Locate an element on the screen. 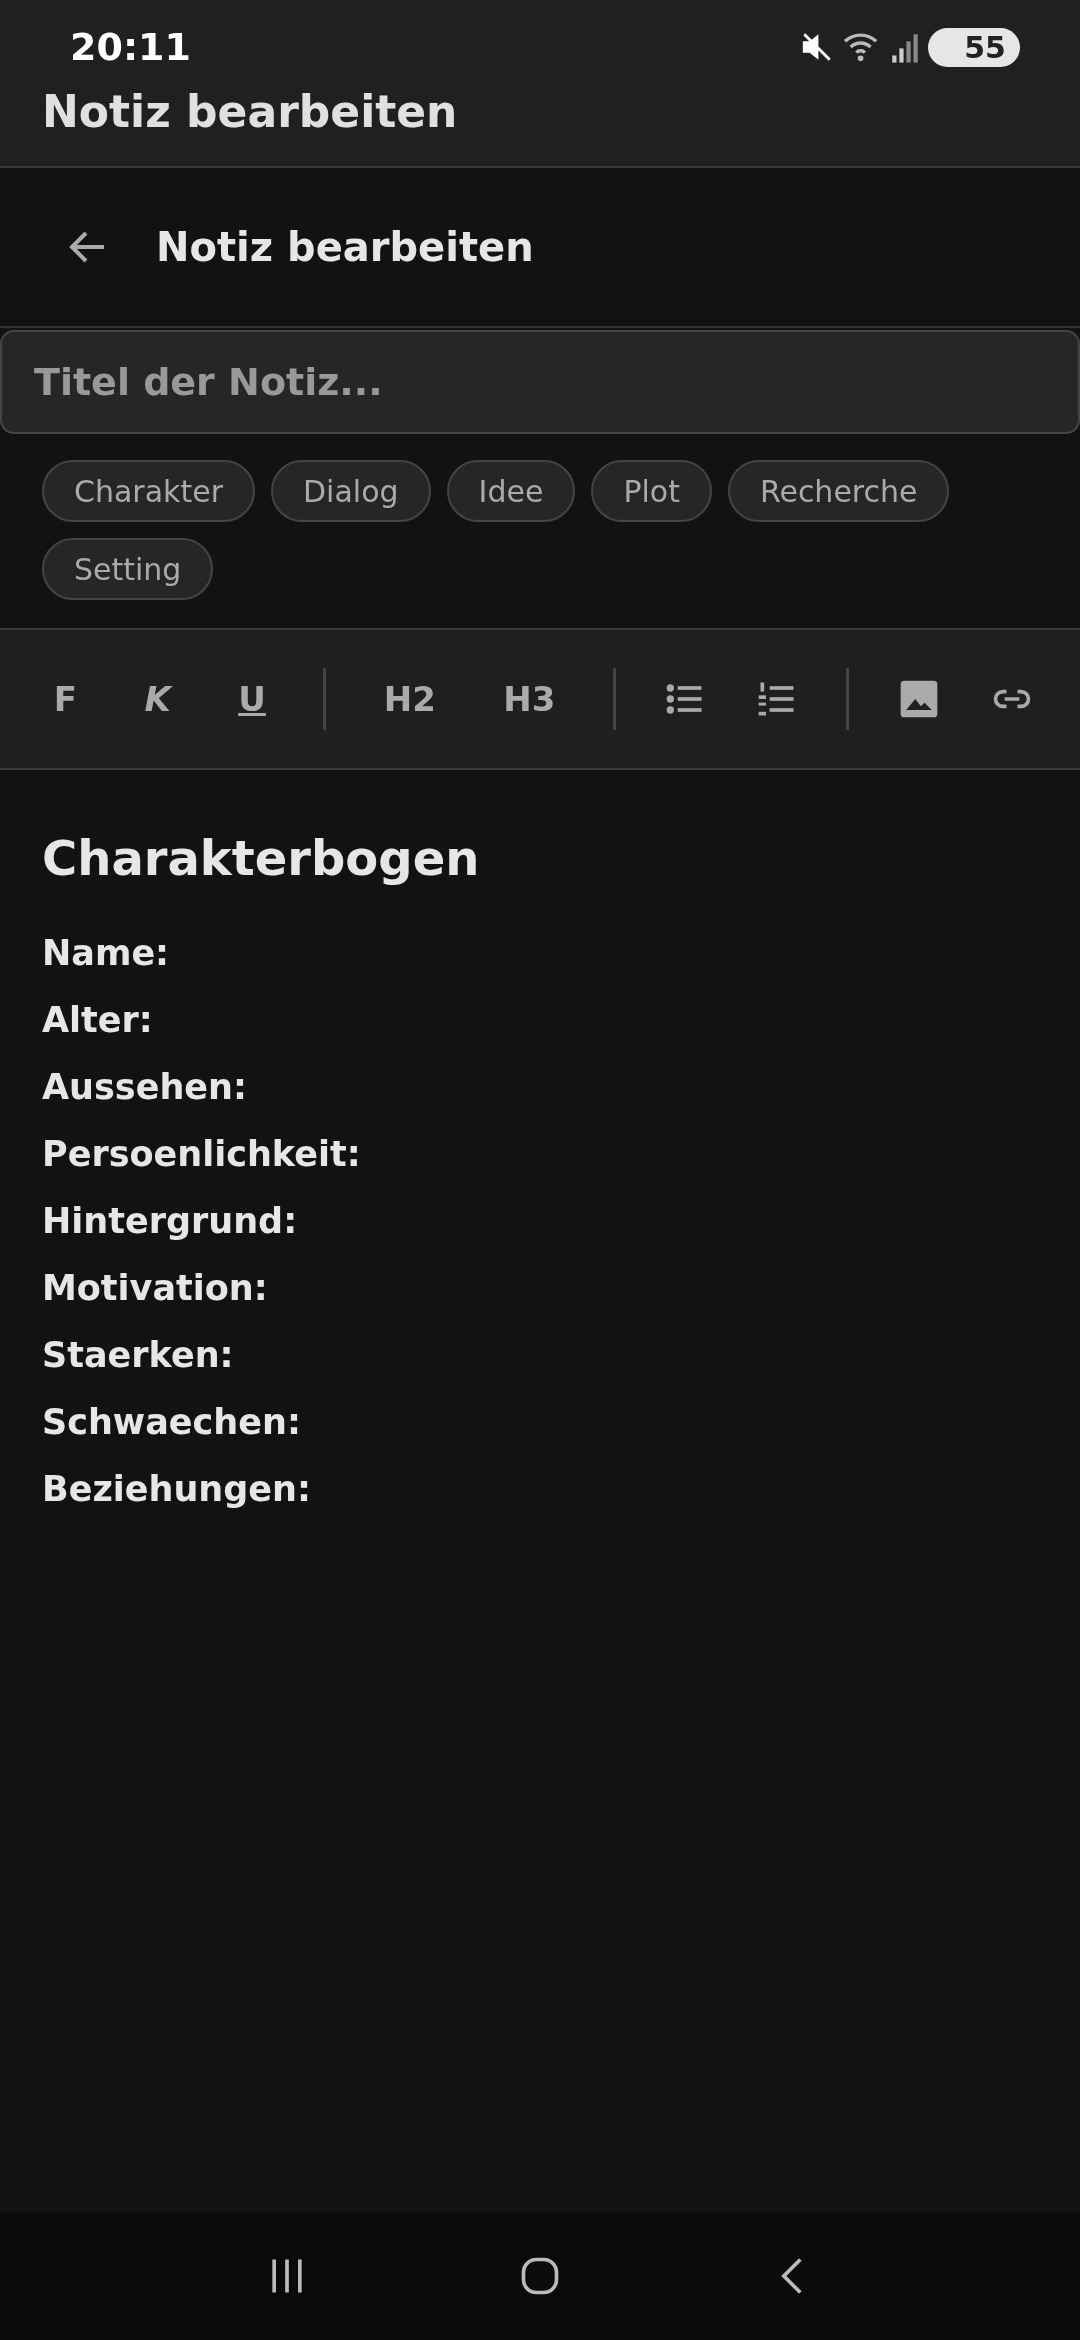  field-label: Beziehungen: is located at coordinates (177, 1489).